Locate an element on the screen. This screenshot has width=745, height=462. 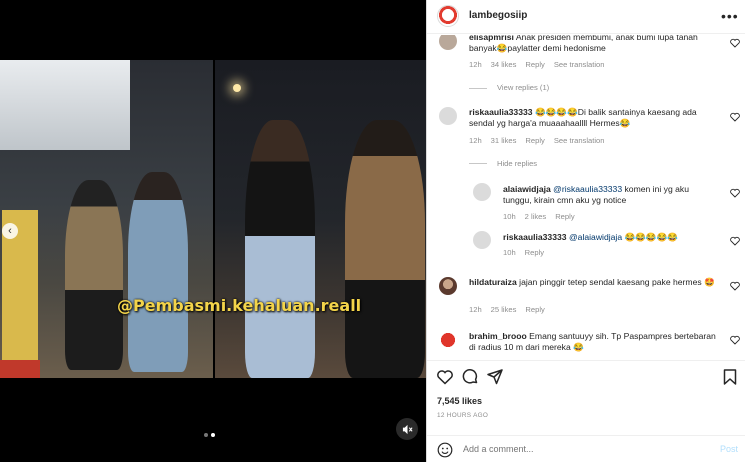
mute-icon is located at coordinates (407, 429).